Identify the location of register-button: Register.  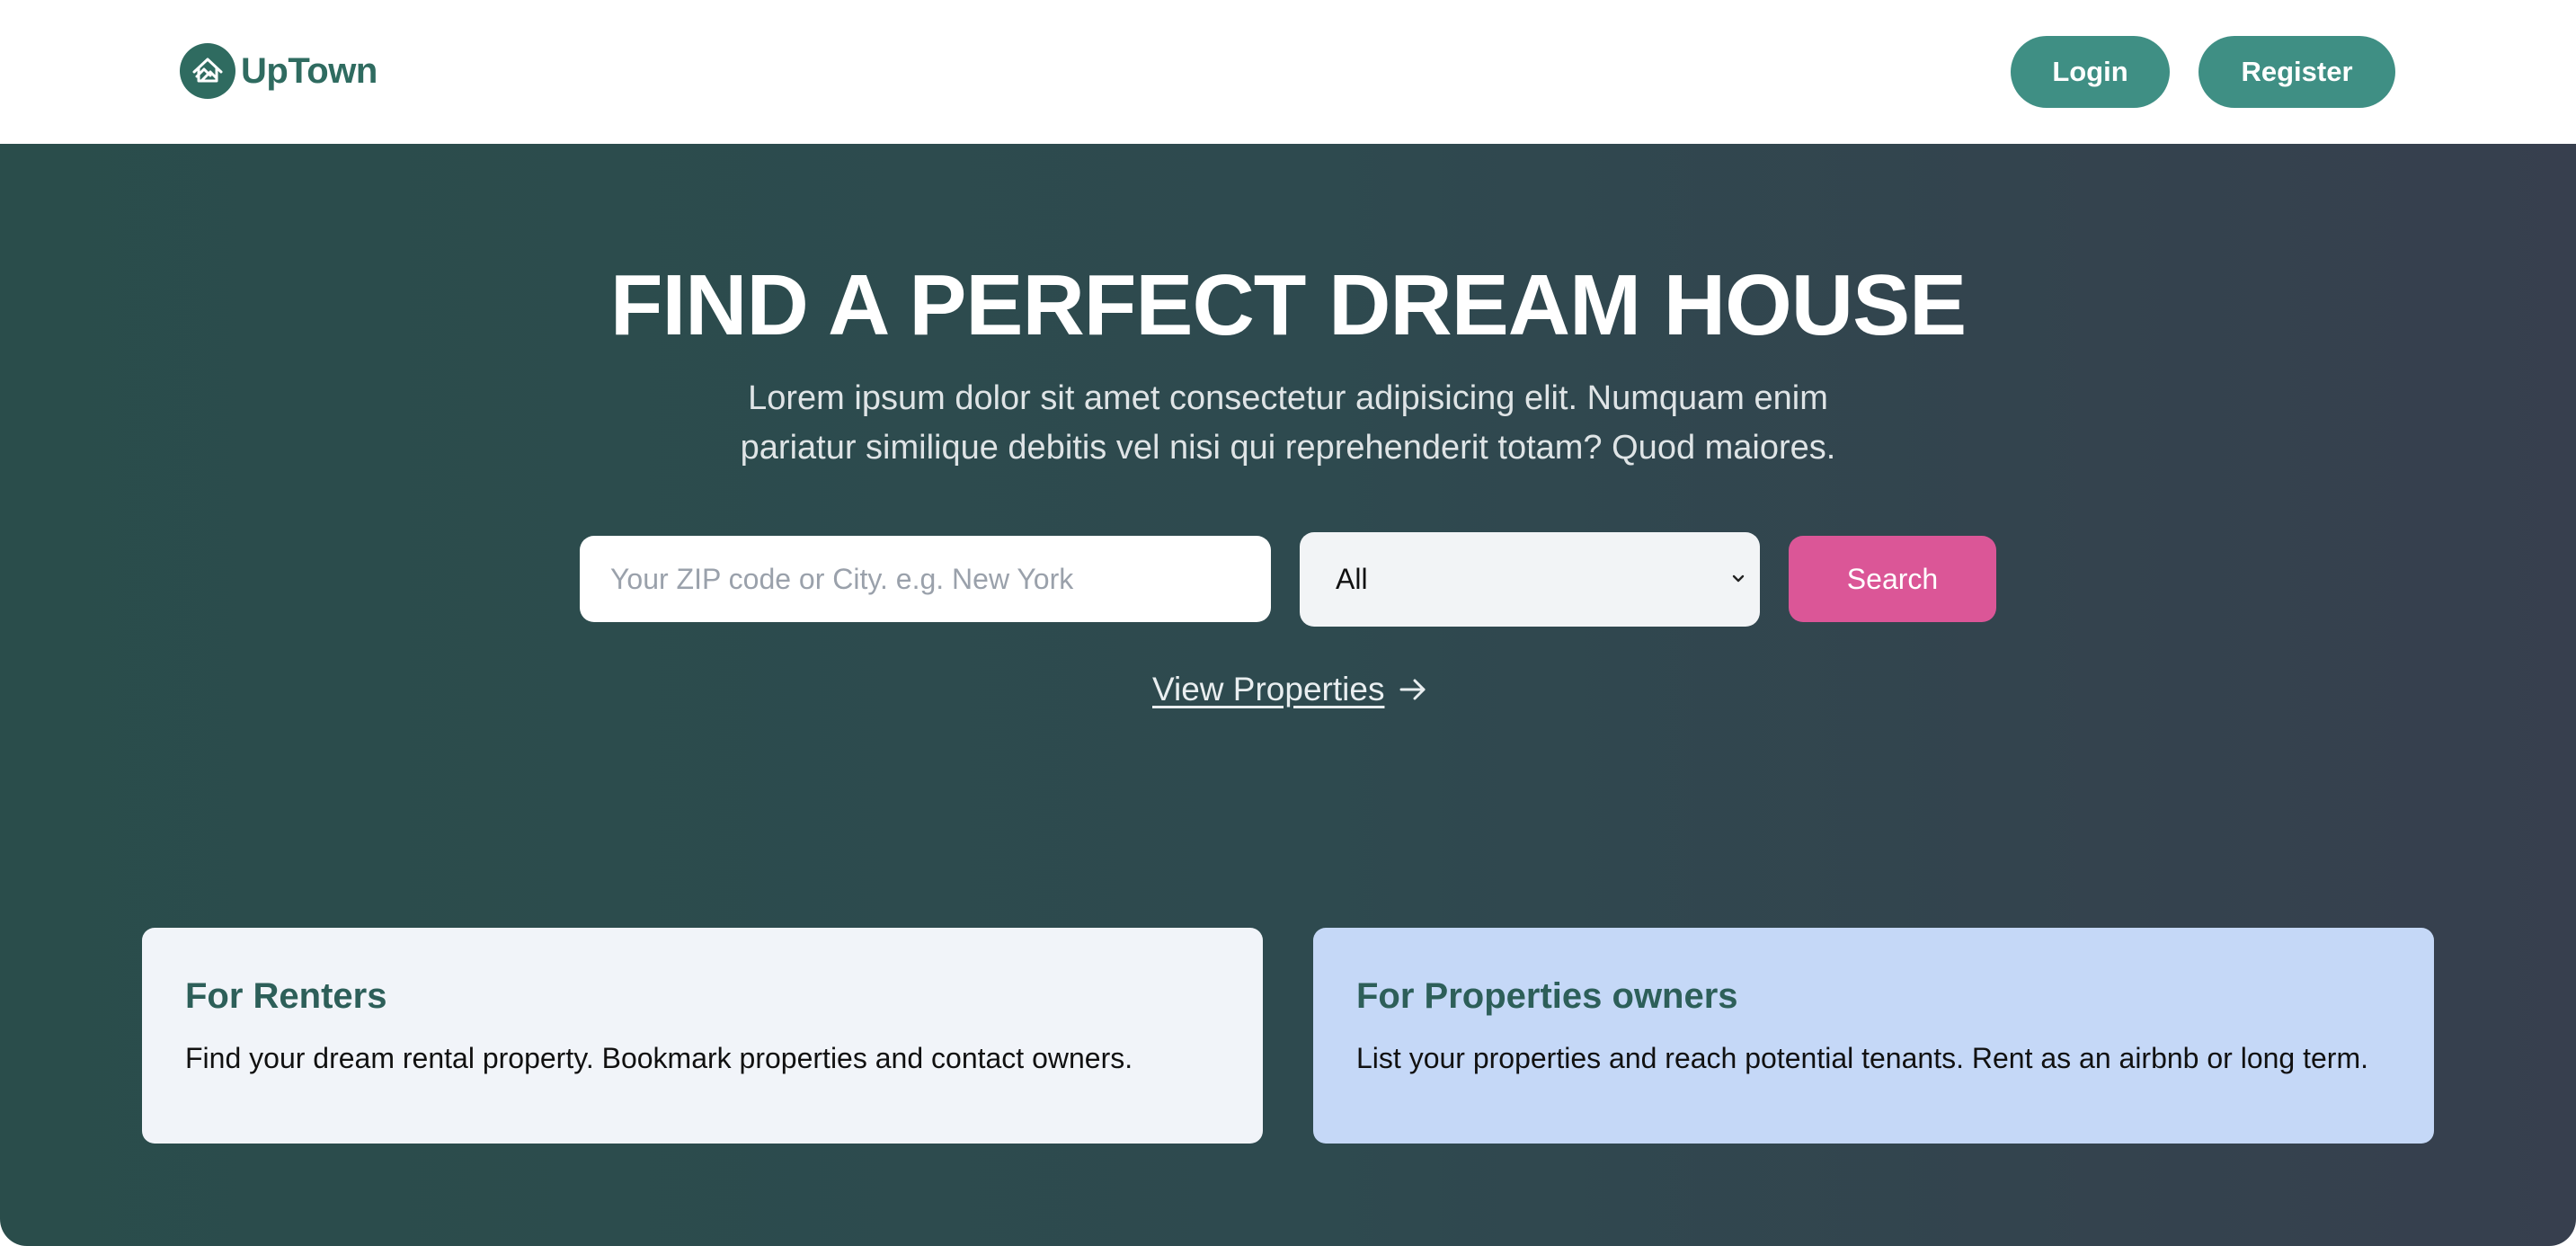
(2296, 72).